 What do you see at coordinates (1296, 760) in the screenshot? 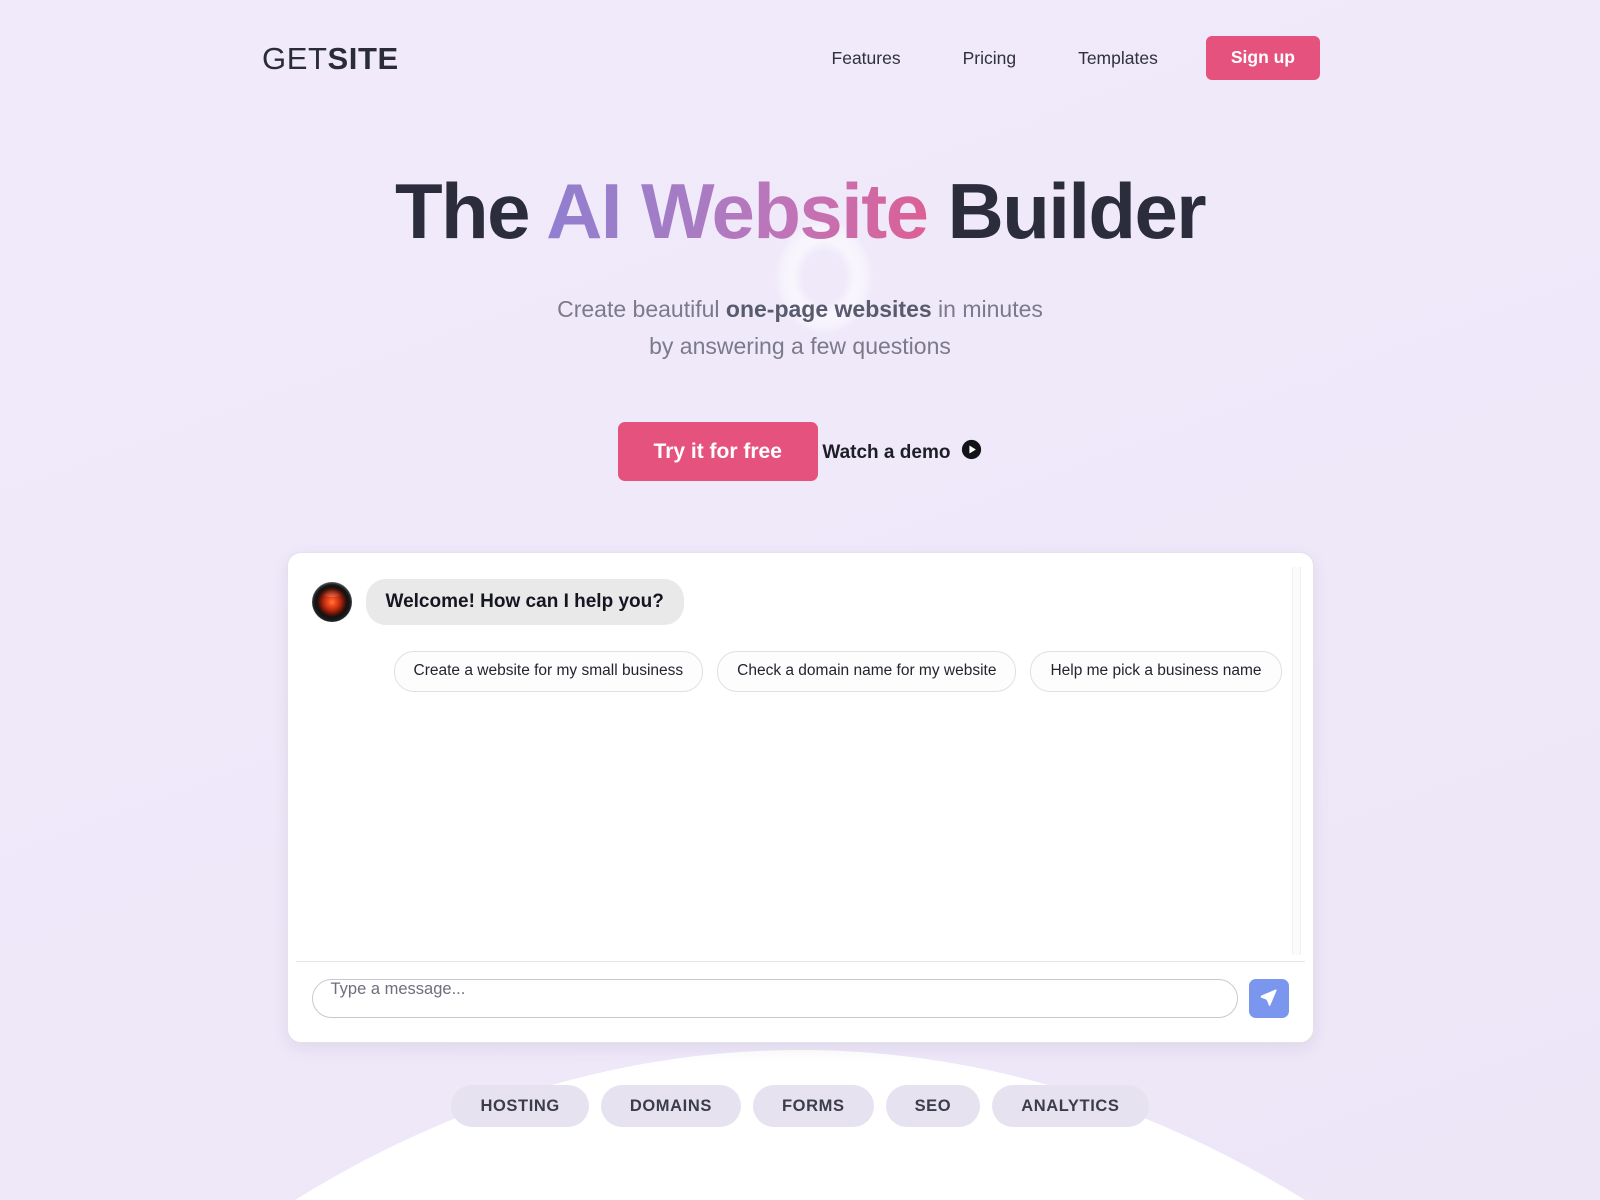
I see `chat-scrollbar` at bounding box center [1296, 760].